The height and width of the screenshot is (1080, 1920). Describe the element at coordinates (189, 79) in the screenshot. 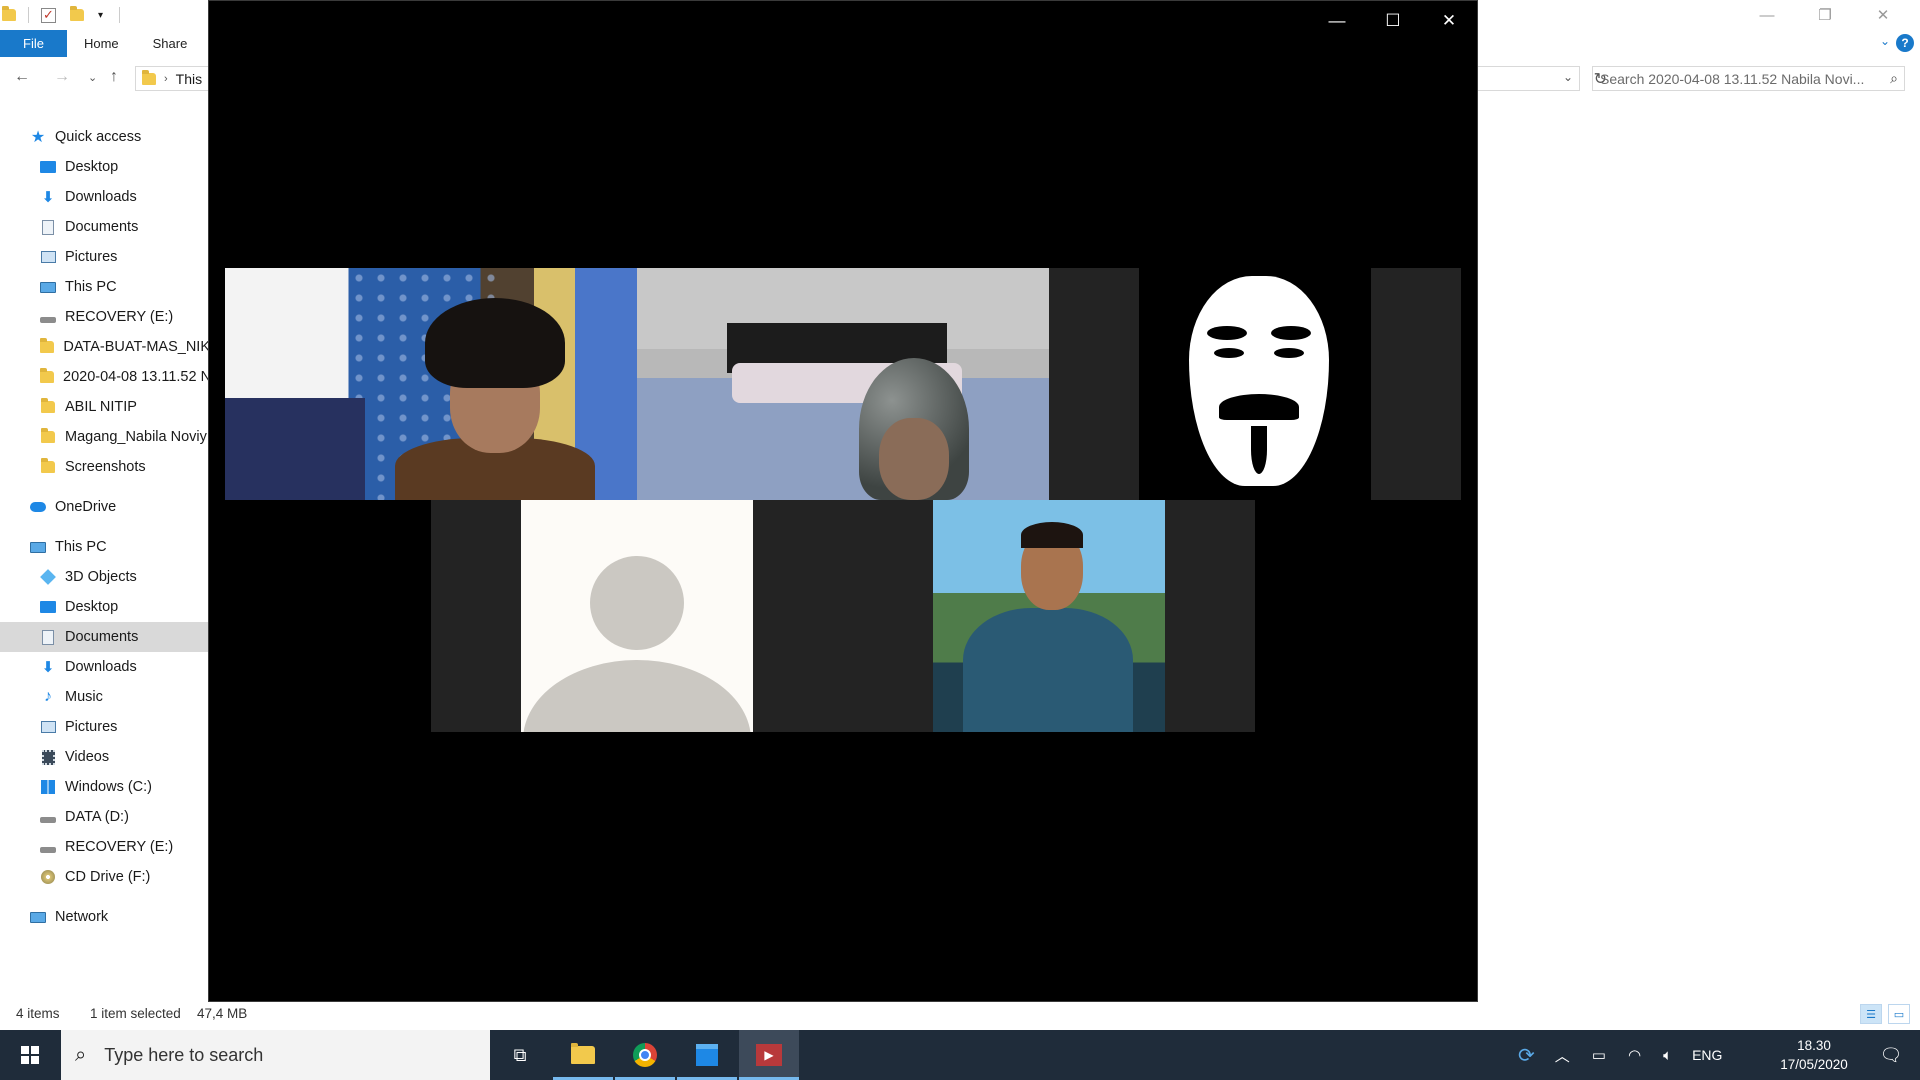

I see `breadcrumb: This` at that location.